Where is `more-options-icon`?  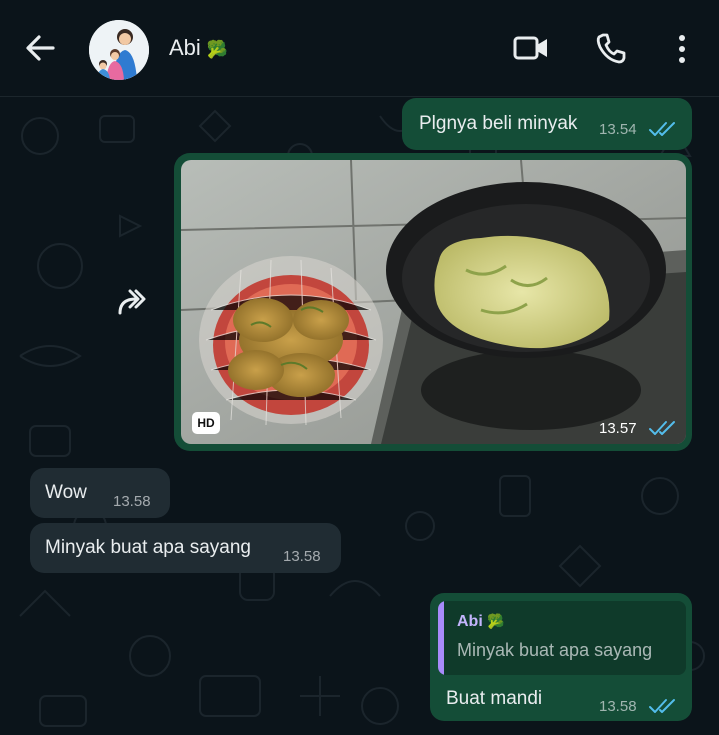 more-options-icon is located at coordinates (682, 49).